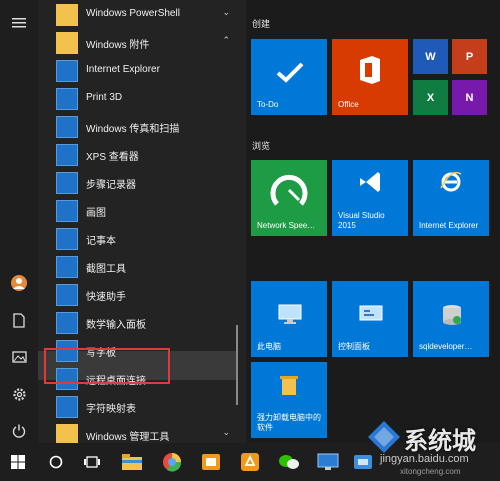 This screenshot has height=481, width=500. Describe the element at coordinates (106, 297) in the screenshot. I see `item-label: 快速助手` at that location.